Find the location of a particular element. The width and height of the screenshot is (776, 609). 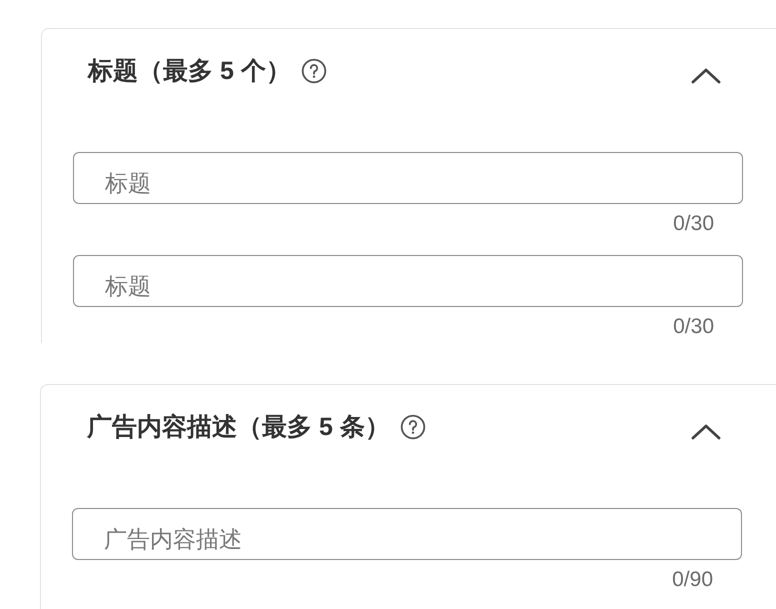

text-input: 广告内容描述 is located at coordinates (407, 534).